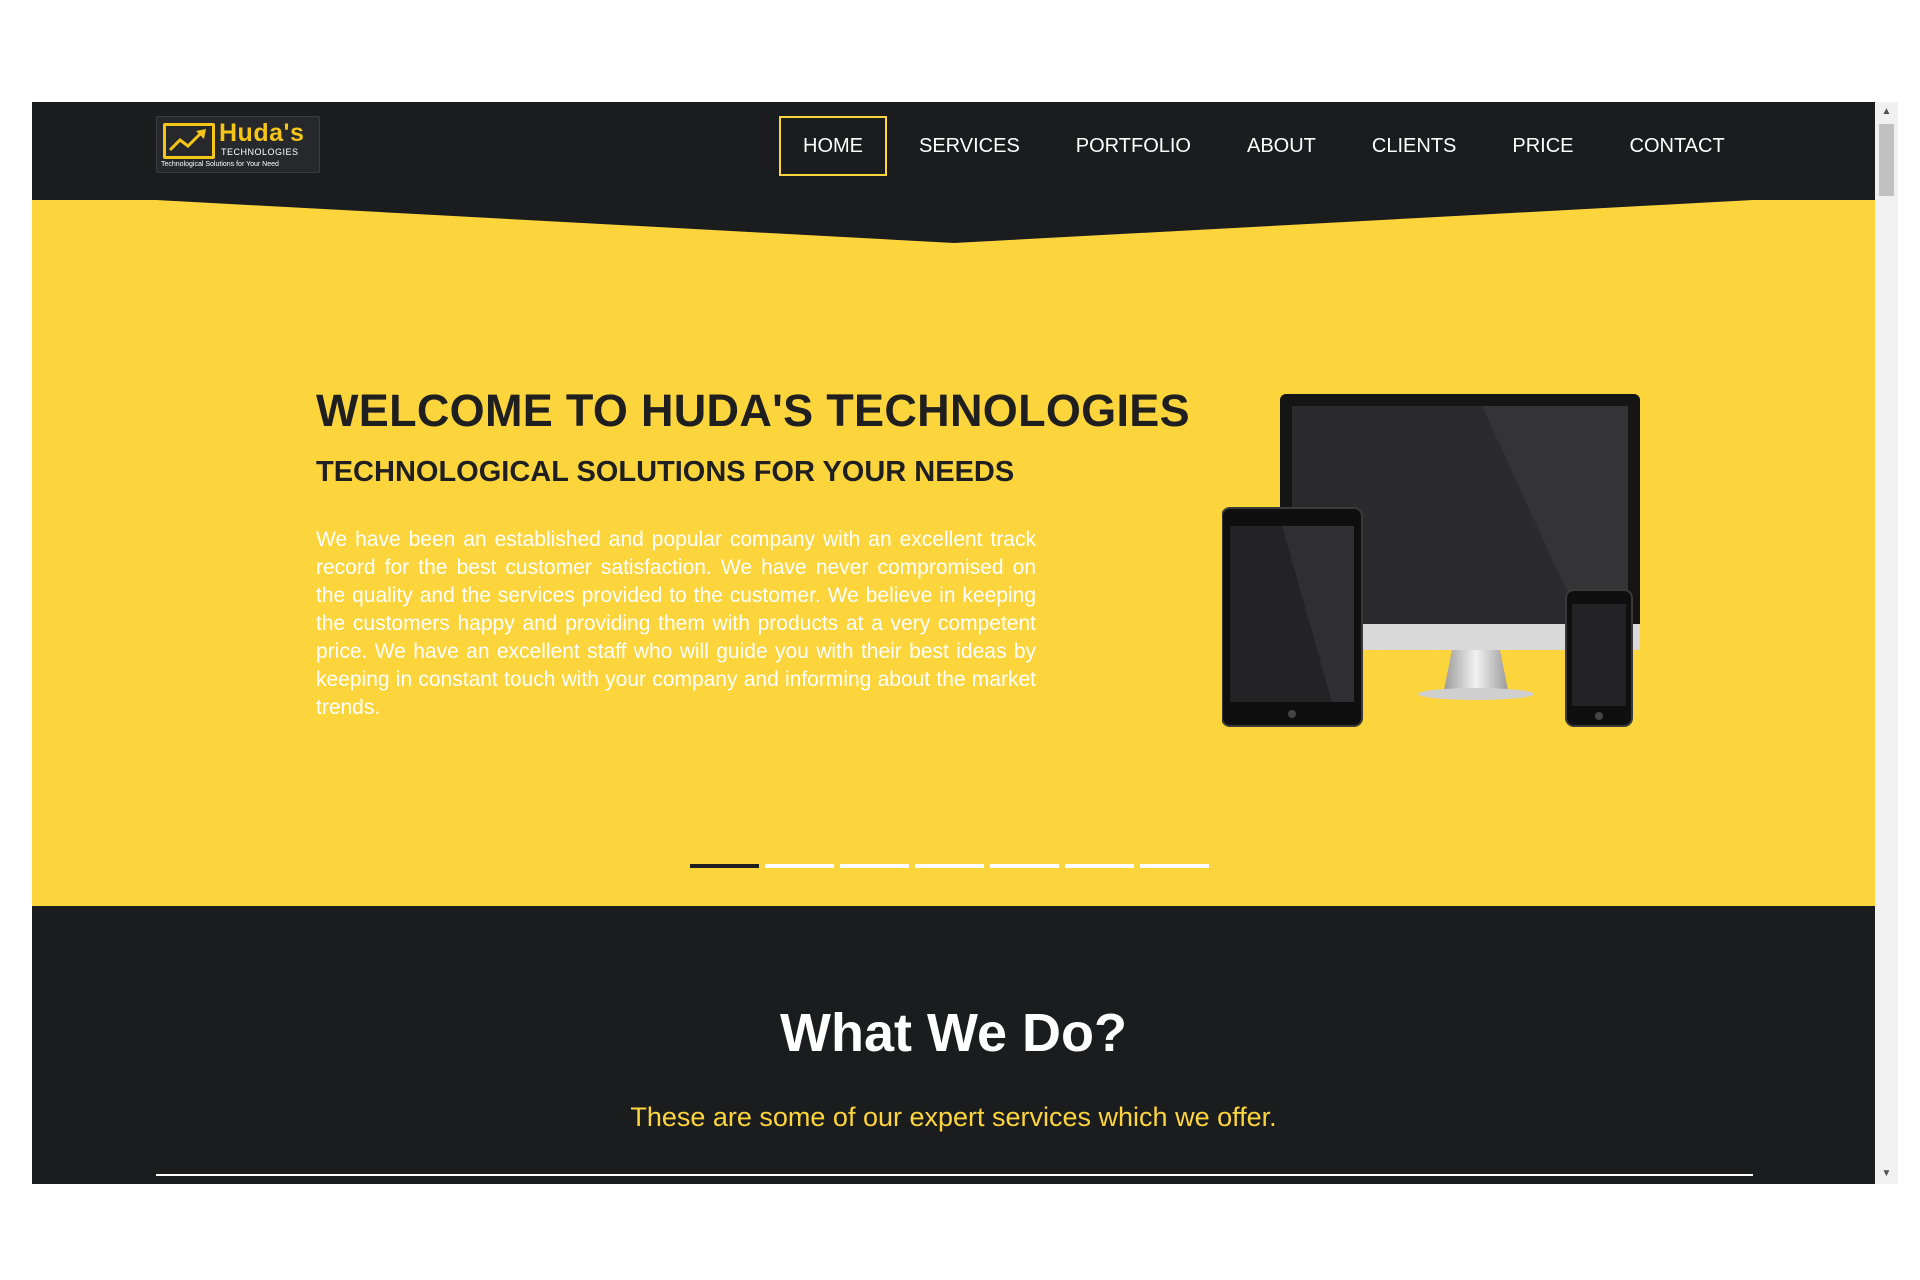 This screenshot has width=1920, height=1280. I want to click on vertical-scrollbar: ▲ ▼, so click(1886, 643).